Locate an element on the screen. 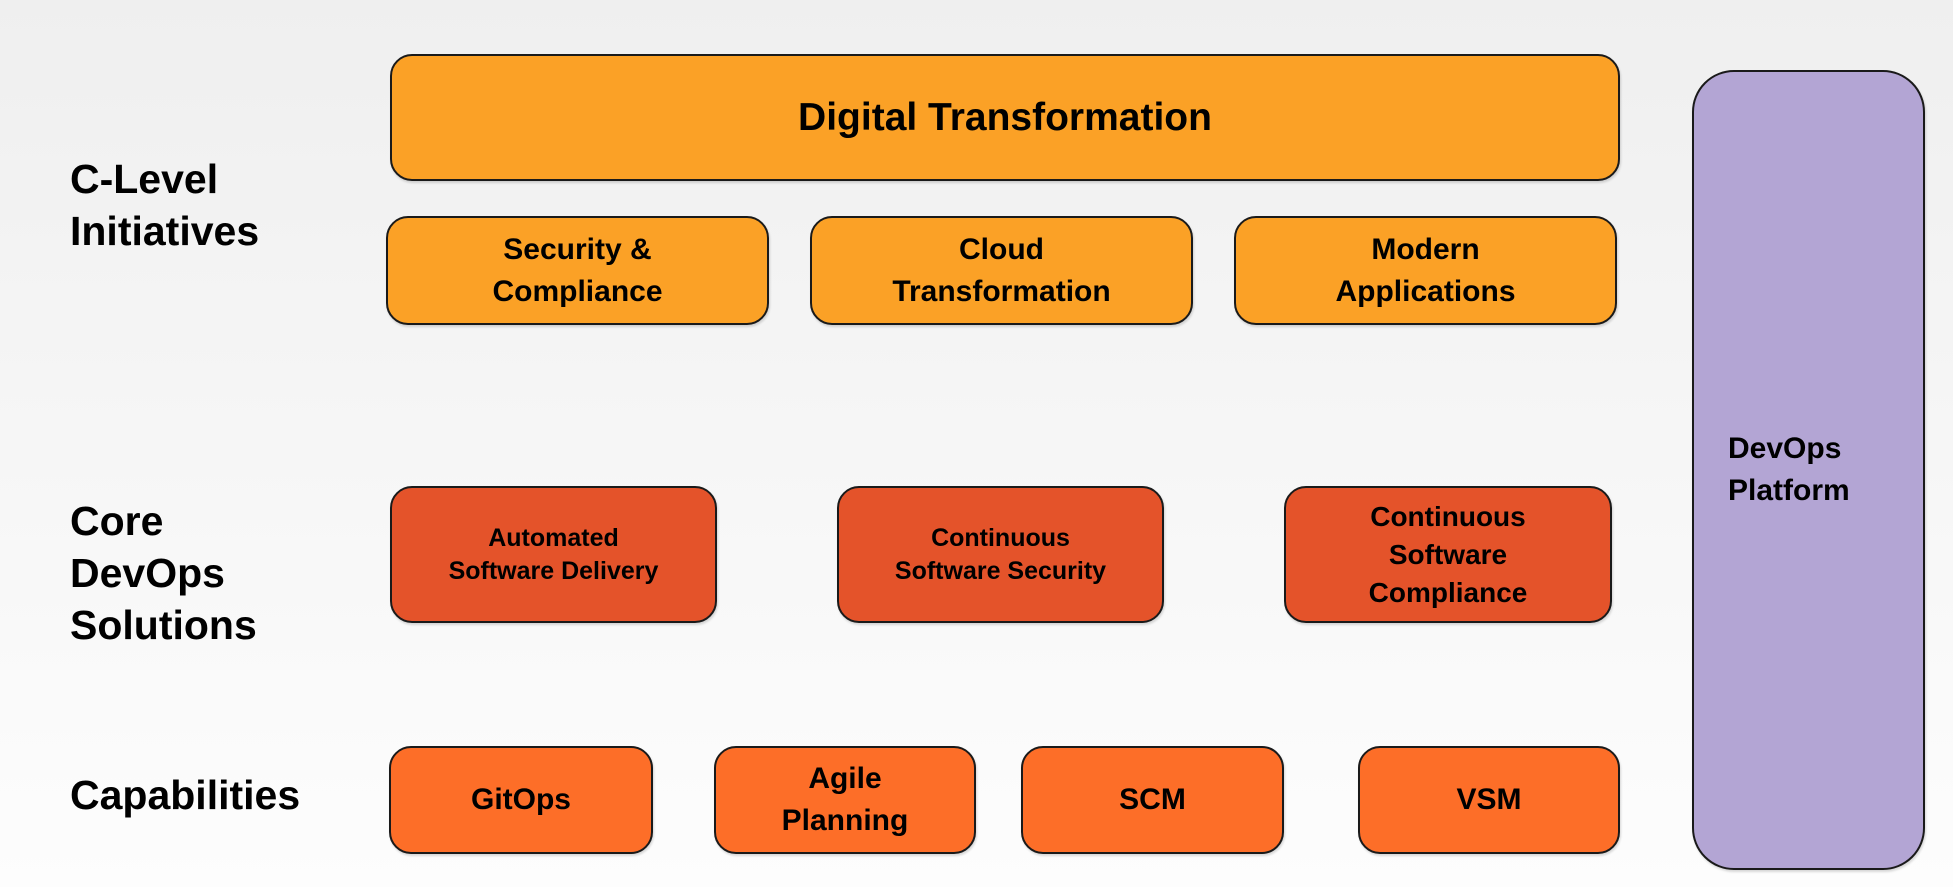 This screenshot has width=1953, height=887. row-label-capabilities: Capabilities is located at coordinates (185, 795).